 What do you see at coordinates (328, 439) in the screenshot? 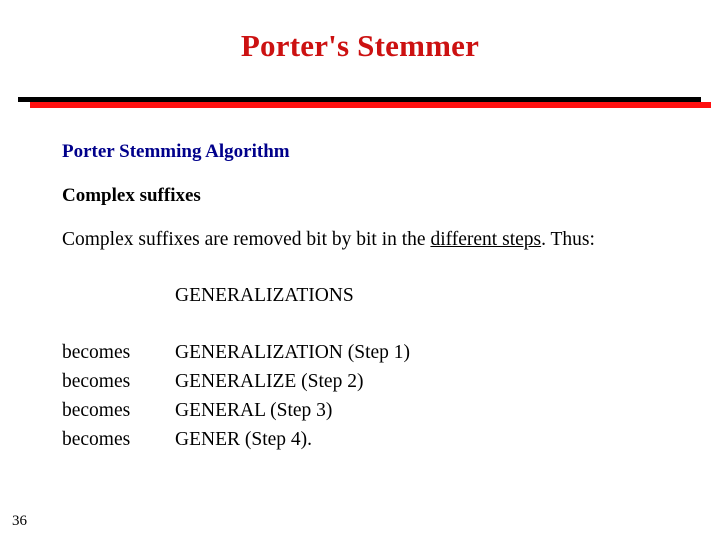
I see `table-row: becomes GENER (Step 4).` at bounding box center [328, 439].